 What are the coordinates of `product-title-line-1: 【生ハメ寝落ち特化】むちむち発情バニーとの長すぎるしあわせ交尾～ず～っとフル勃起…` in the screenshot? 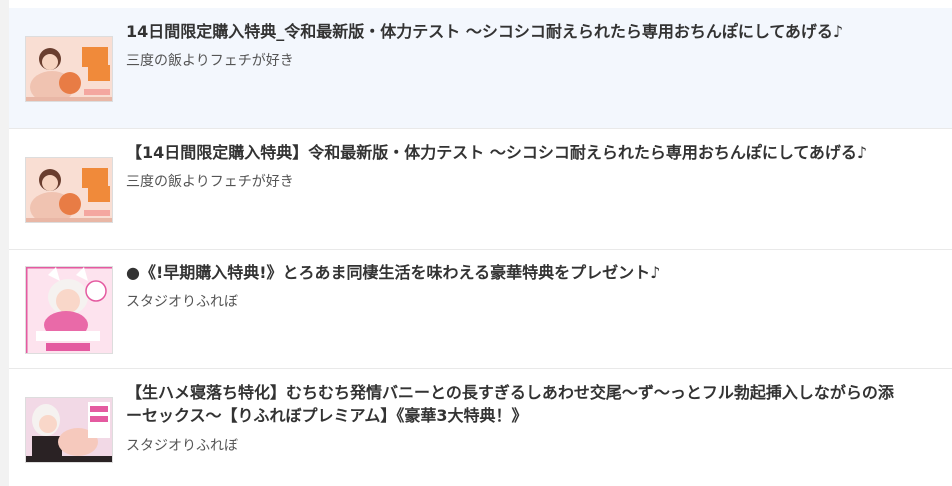 It's located at (510, 392).